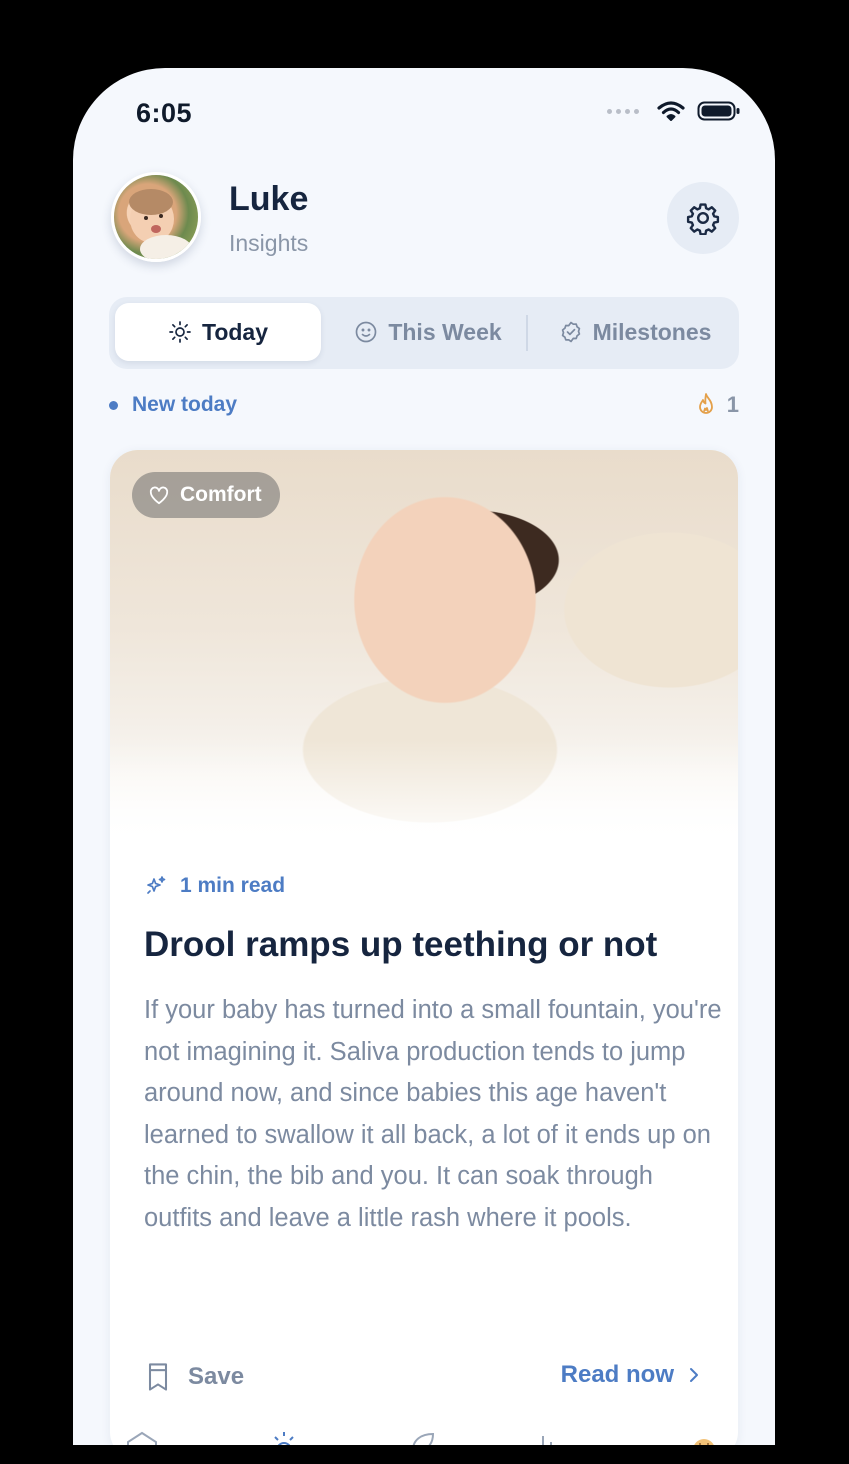 This screenshot has width=849, height=1464. Describe the element at coordinates (401, 944) in the screenshot. I see `card-title: Drool ramps up teething or not` at that location.